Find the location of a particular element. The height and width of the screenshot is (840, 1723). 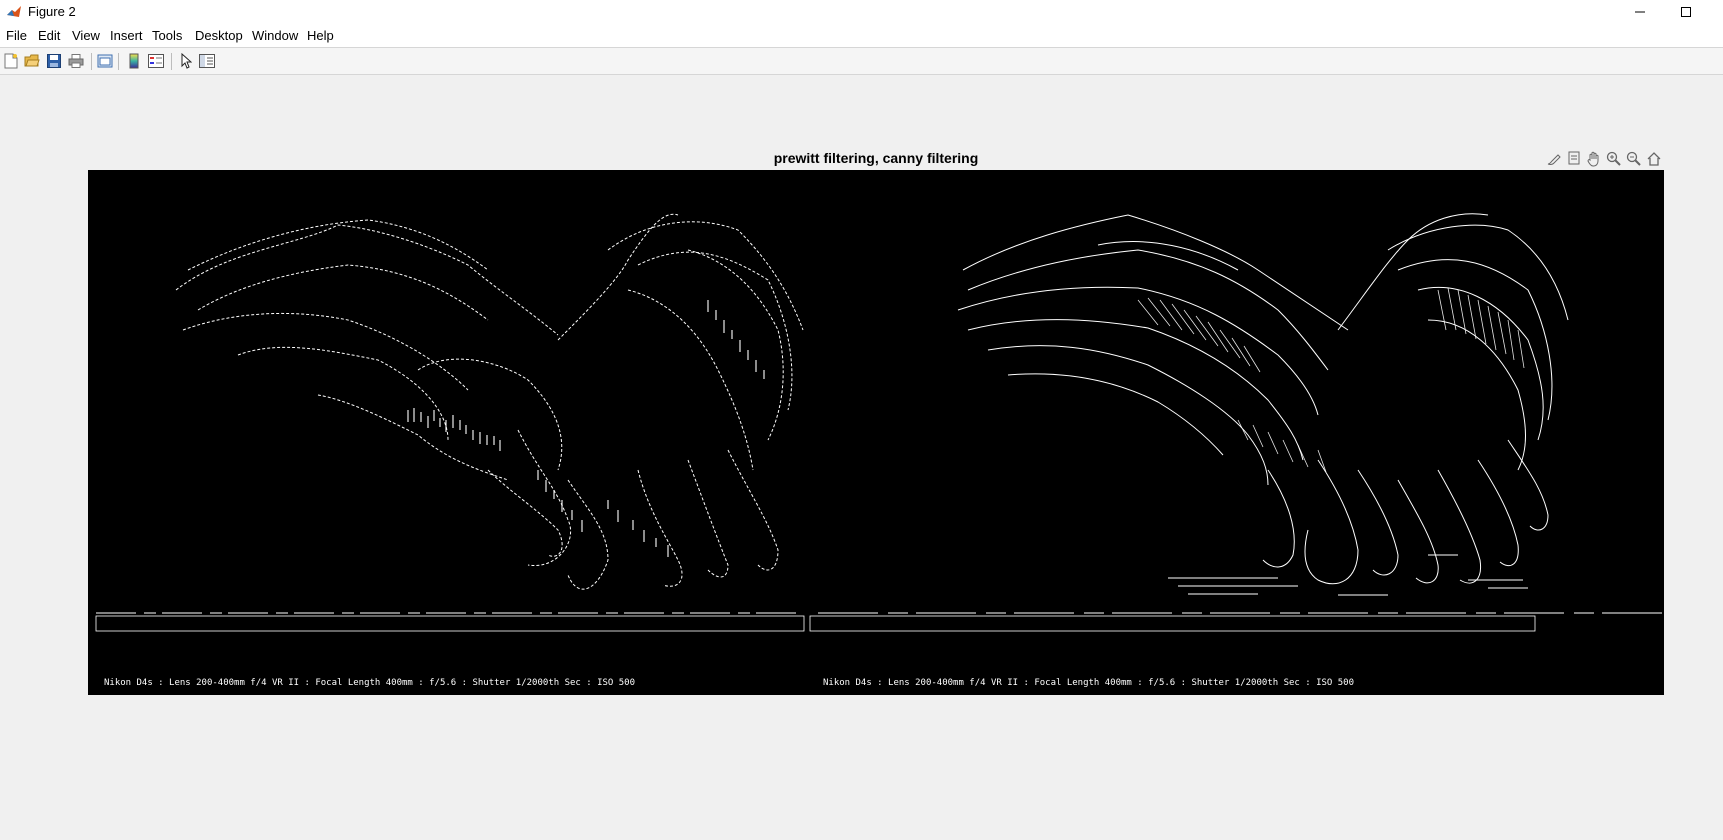

menu-desktop: Desktop is located at coordinates (219, 35).